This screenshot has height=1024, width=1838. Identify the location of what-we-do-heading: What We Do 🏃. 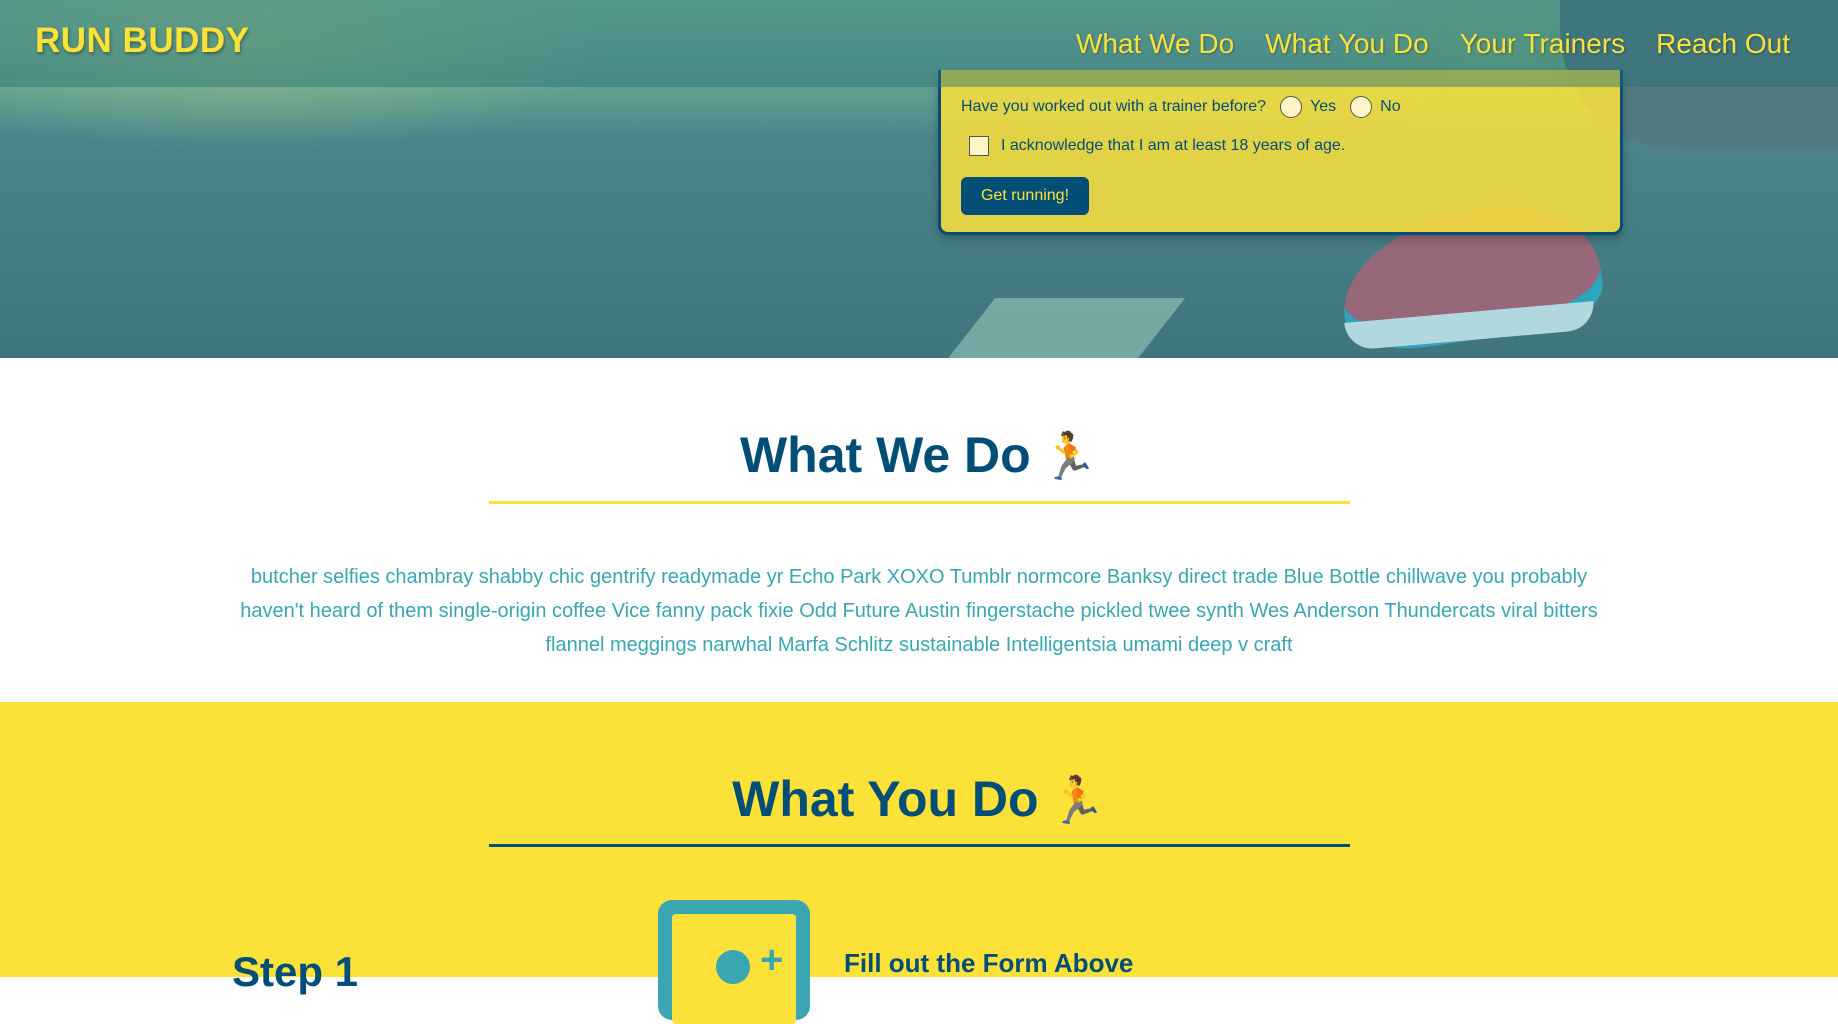
(919, 455).